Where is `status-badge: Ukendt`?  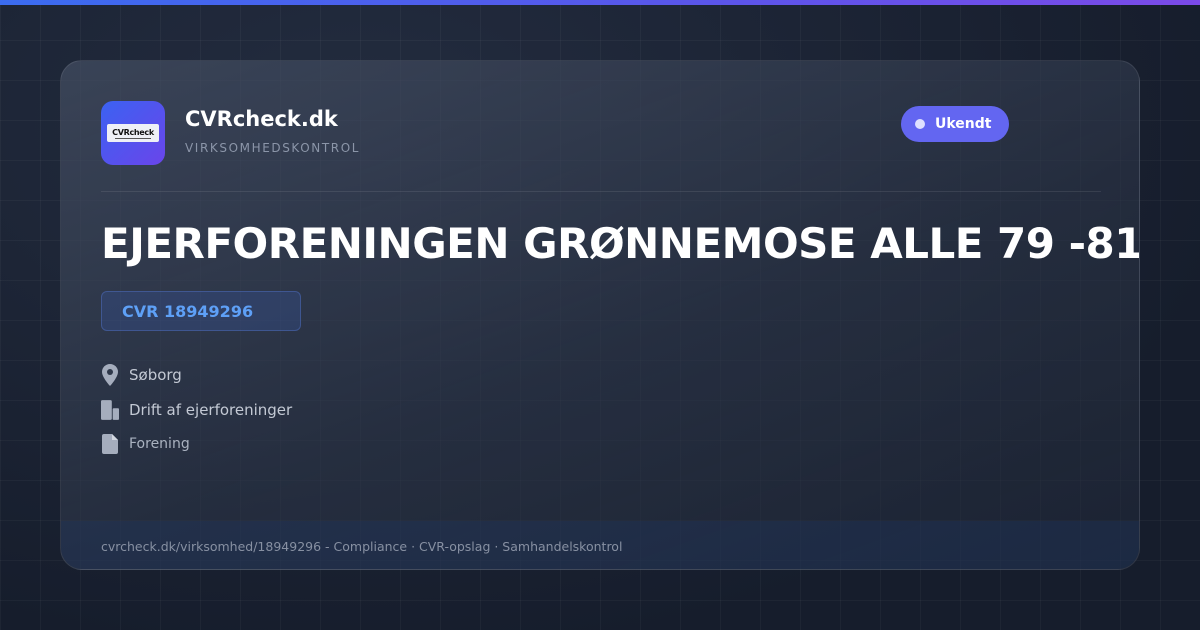 status-badge: Ukendt is located at coordinates (955, 124).